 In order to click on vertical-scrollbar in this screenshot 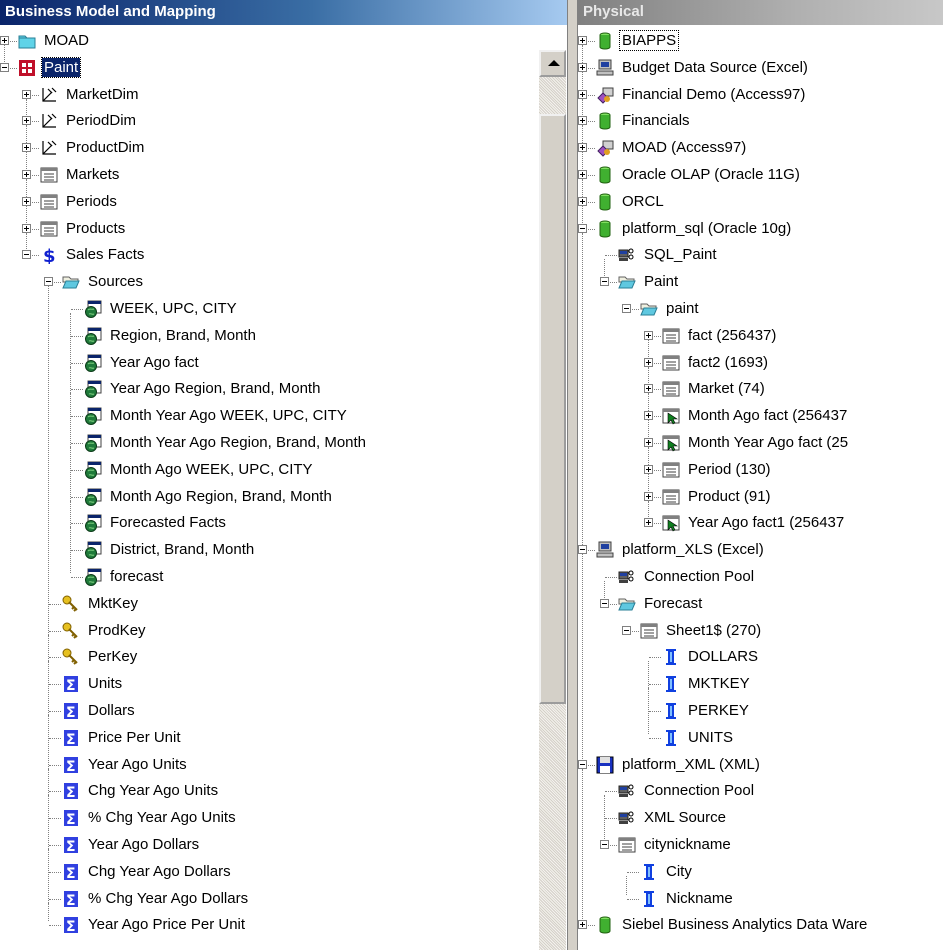, I will do `click(552, 500)`.